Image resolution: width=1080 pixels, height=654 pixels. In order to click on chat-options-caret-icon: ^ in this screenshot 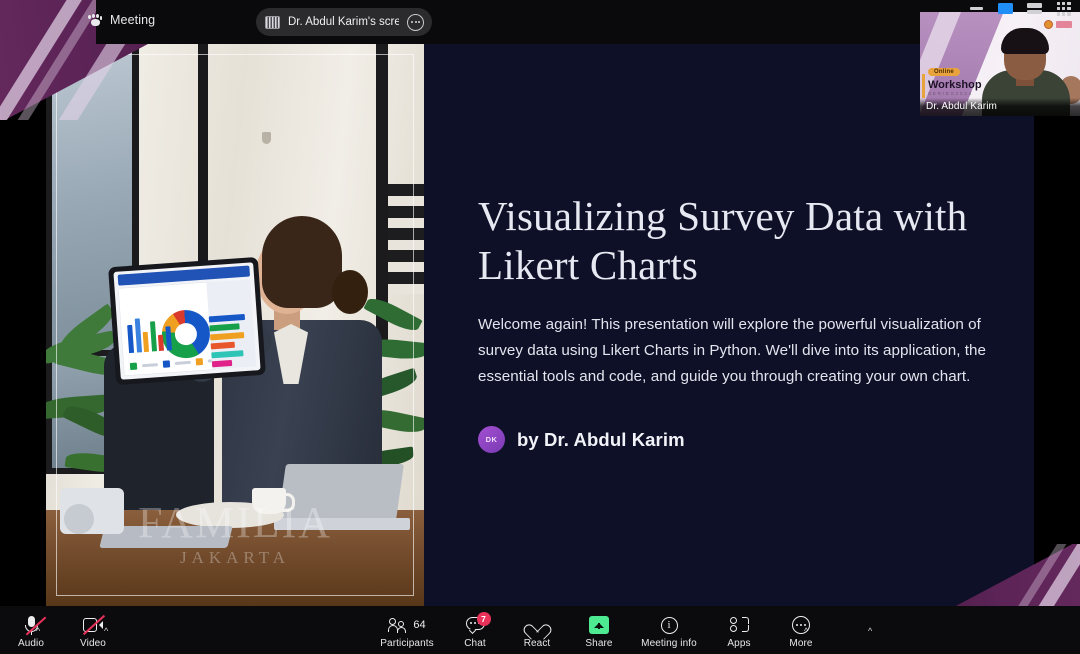, I will do `click(870, 631)`.